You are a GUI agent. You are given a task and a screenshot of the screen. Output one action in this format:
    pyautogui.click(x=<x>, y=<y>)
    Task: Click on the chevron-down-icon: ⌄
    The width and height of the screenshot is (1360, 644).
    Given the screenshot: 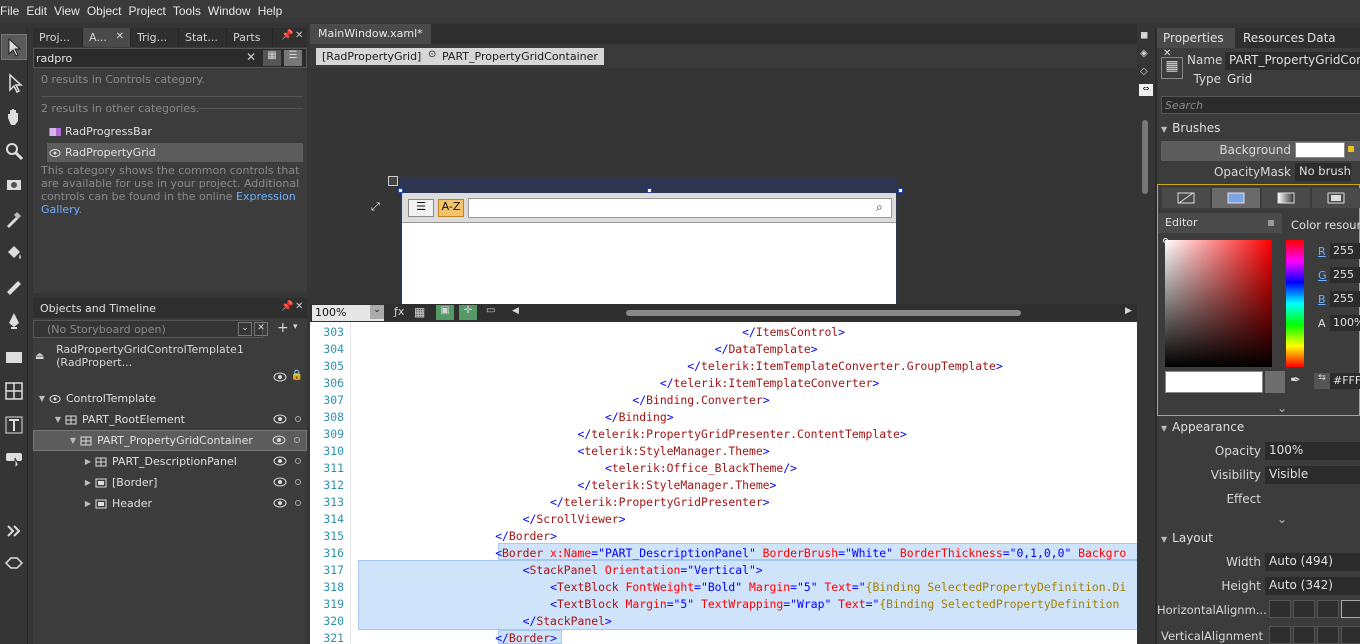 What is the action you would take?
    pyautogui.click(x=377, y=312)
    